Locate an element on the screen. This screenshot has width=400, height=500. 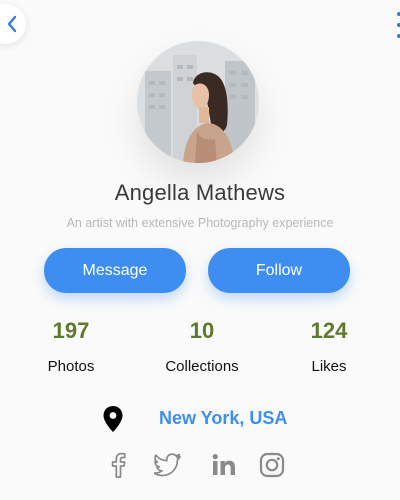
profile-name: Angella Mathews is located at coordinates (200, 192).